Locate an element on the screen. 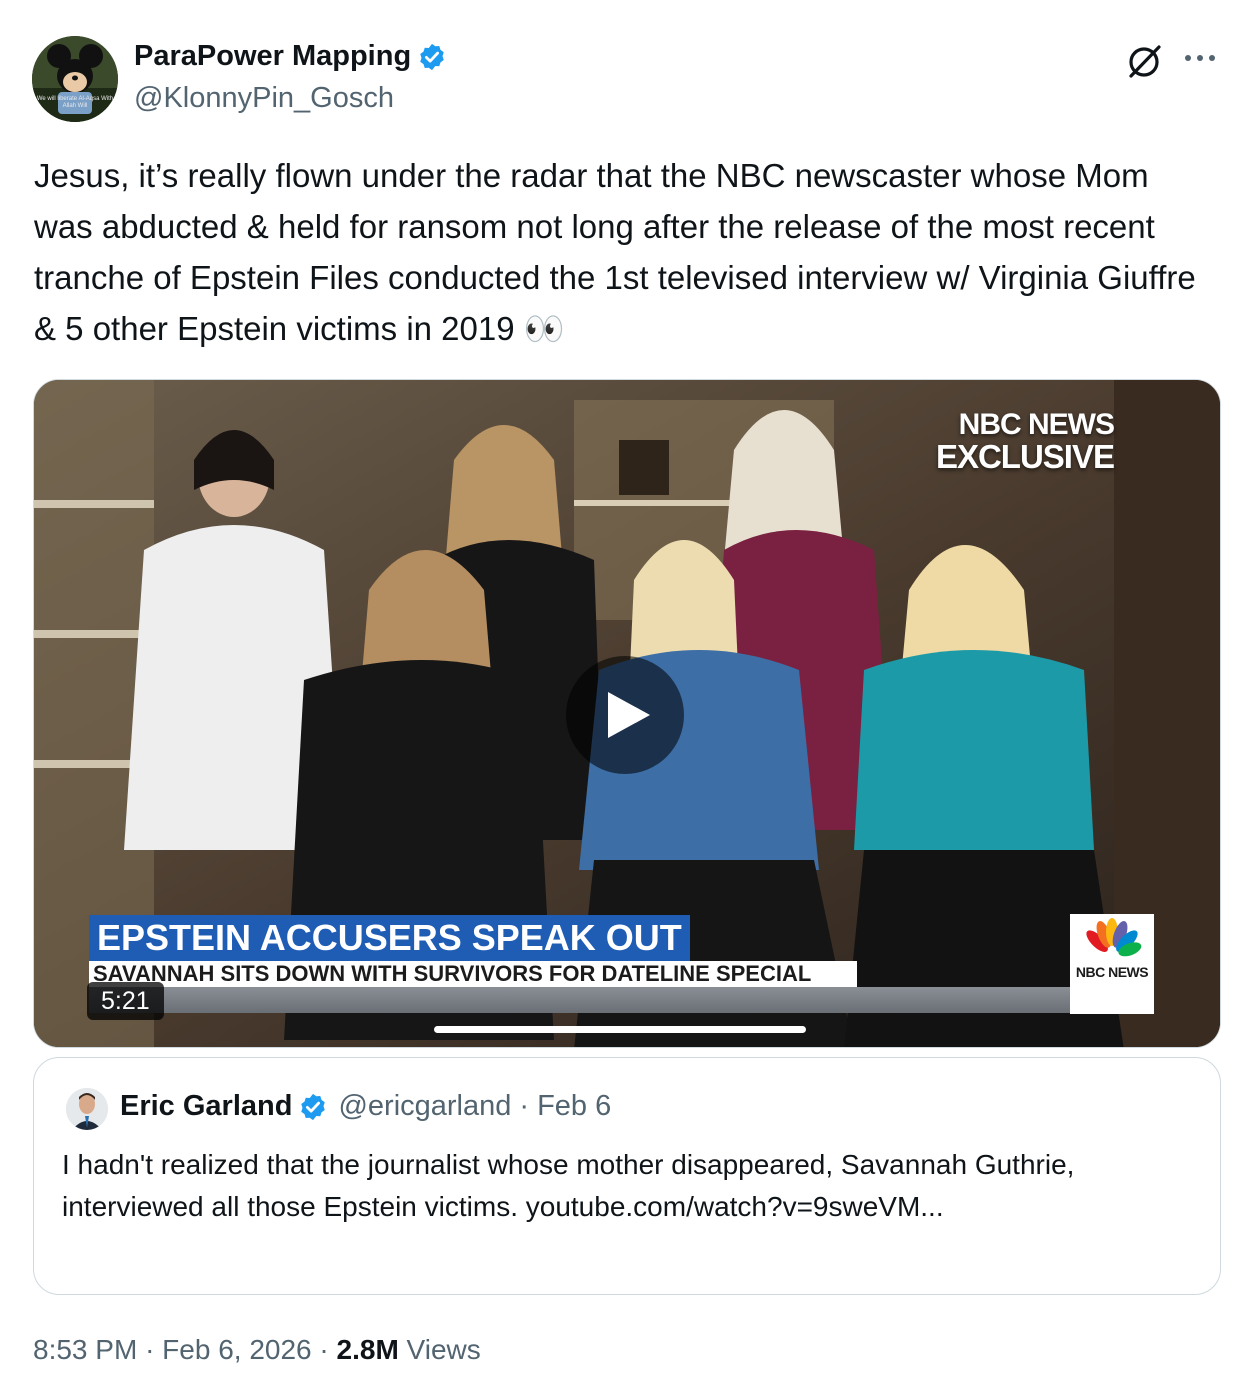 Image resolution: width=1246 pixels, height=1385 pixels. author-avatar: We will liberate Al-Aqsa With Allah Will is located at coordinates (75, 79).